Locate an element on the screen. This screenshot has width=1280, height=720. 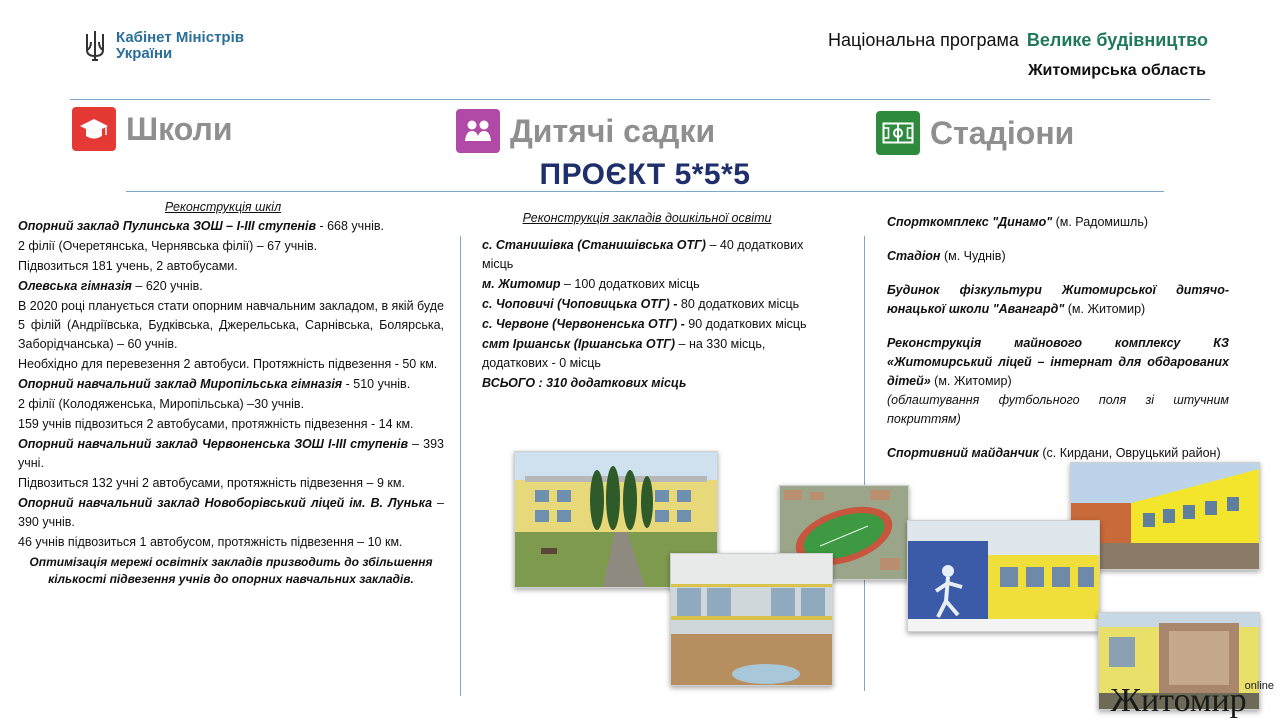
category-schools: Школи is located at coordinates (152, 129).